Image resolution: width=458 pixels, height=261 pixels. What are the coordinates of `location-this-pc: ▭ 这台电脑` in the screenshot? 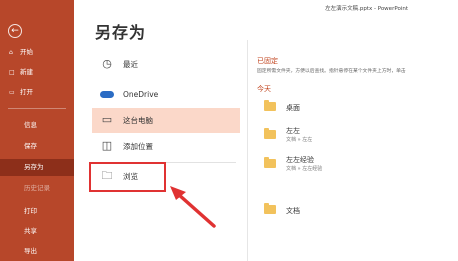 It's located at (166, 120).